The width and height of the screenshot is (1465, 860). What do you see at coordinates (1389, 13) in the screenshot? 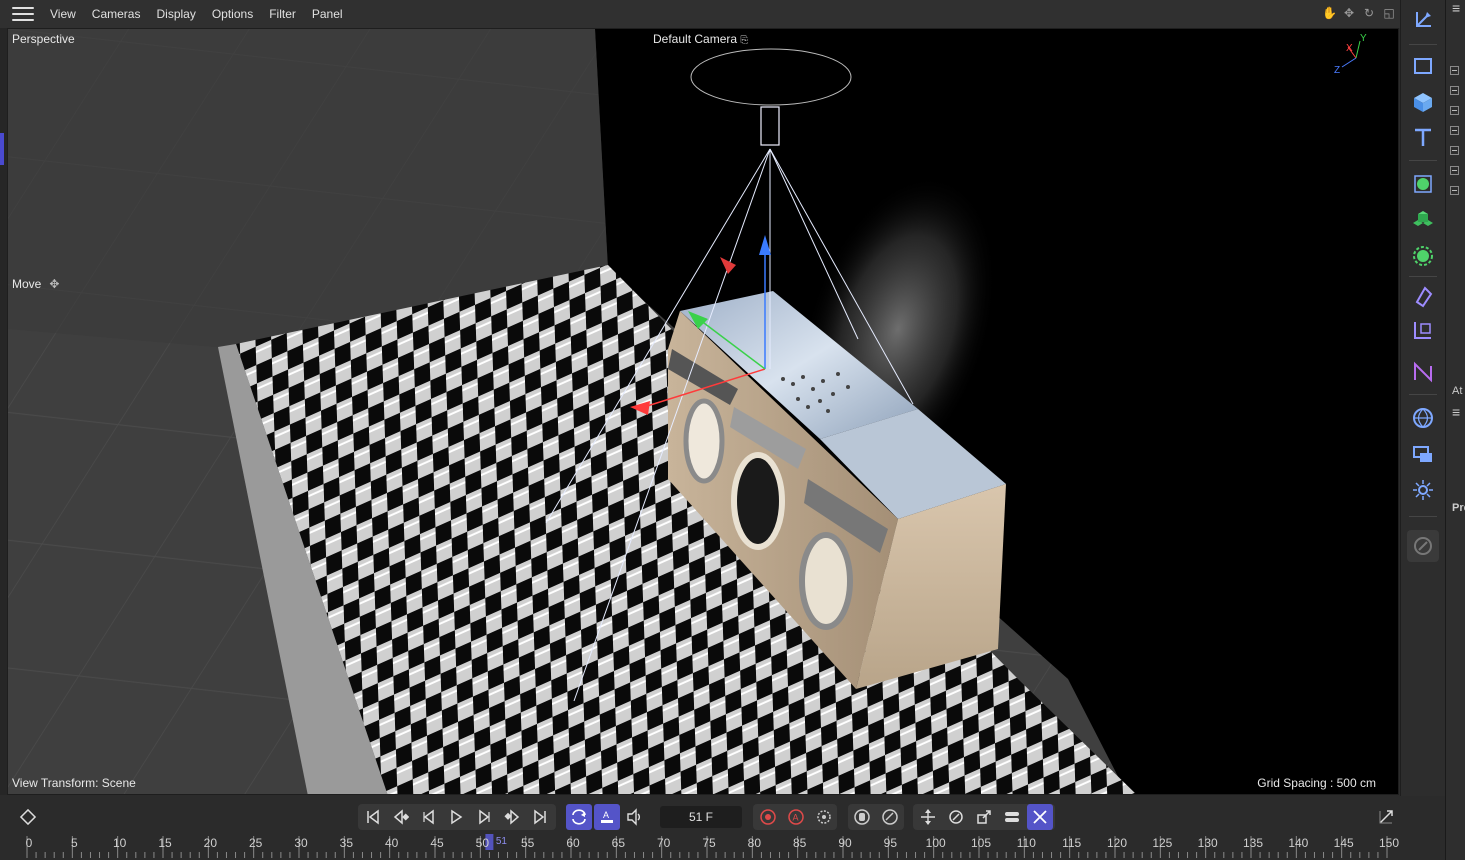
I see `maximize-view-icon: ◱` at bounding box center [1389, 13].